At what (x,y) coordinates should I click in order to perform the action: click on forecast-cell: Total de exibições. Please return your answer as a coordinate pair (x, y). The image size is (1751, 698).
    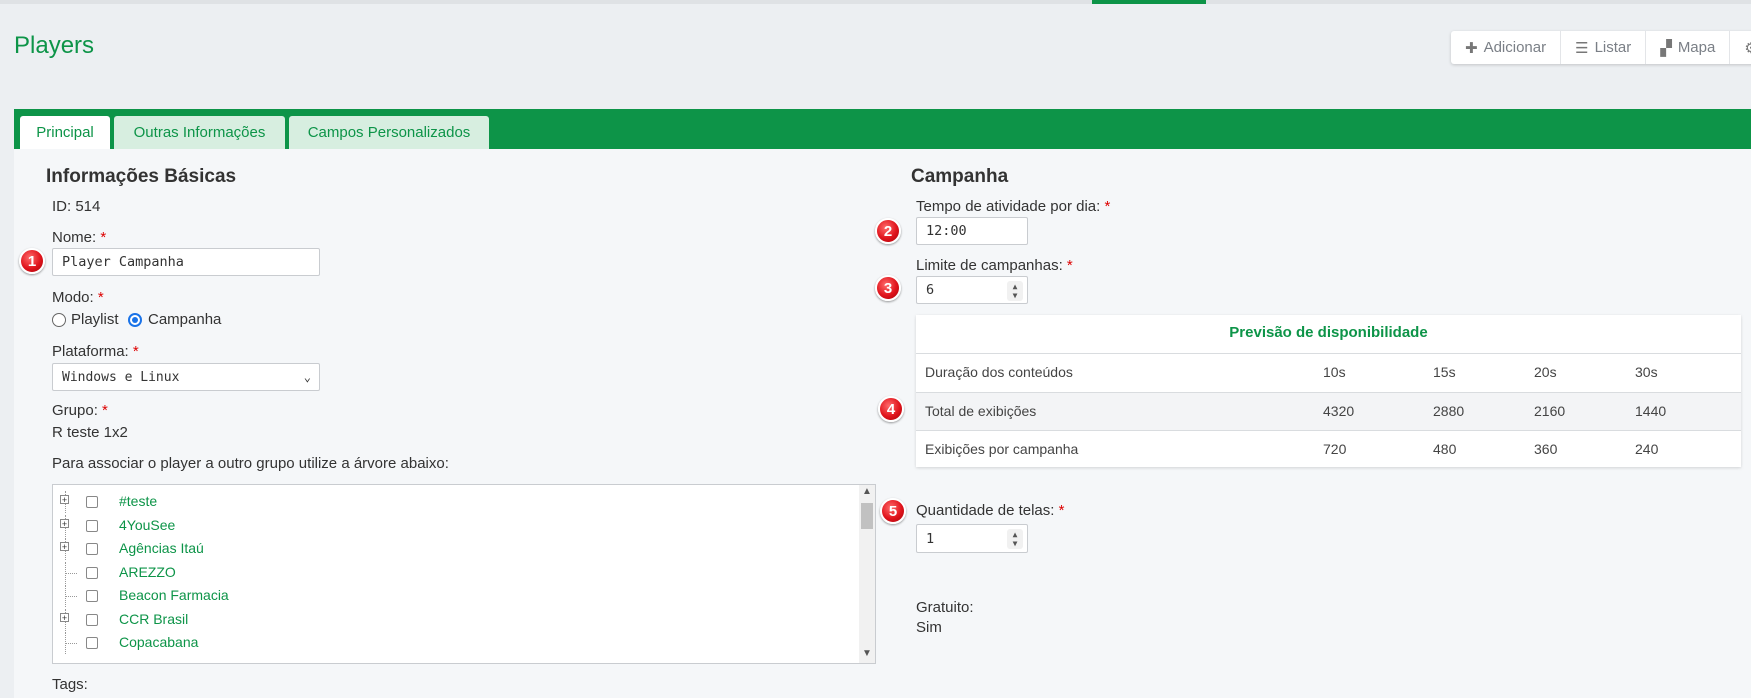
    Looking at the image, I should click on (981, 411).